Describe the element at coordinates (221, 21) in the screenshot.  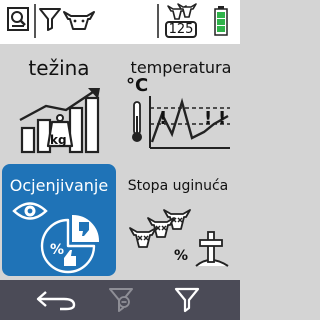
I see `battery-icon` at that location.